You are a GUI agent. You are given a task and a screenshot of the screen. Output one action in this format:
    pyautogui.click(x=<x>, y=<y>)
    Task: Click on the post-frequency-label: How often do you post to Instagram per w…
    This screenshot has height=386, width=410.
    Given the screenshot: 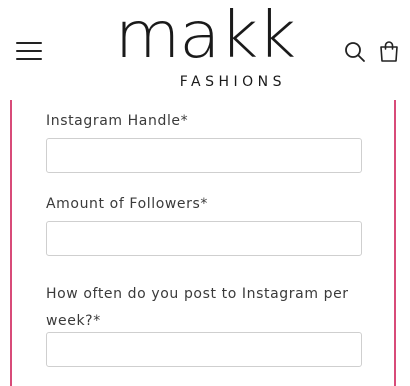 What is the action you would take?
    pyautogui.click(x=197, y=307)
    